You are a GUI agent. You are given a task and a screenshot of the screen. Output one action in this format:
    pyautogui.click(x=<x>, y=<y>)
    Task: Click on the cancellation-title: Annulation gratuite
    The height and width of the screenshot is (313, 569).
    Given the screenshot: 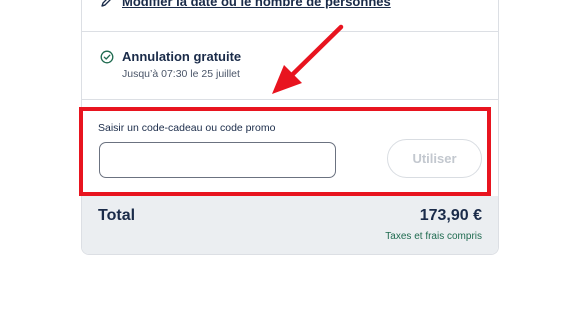 What is the action you would take?
    pyautogui.click(x=182, y=56)
    